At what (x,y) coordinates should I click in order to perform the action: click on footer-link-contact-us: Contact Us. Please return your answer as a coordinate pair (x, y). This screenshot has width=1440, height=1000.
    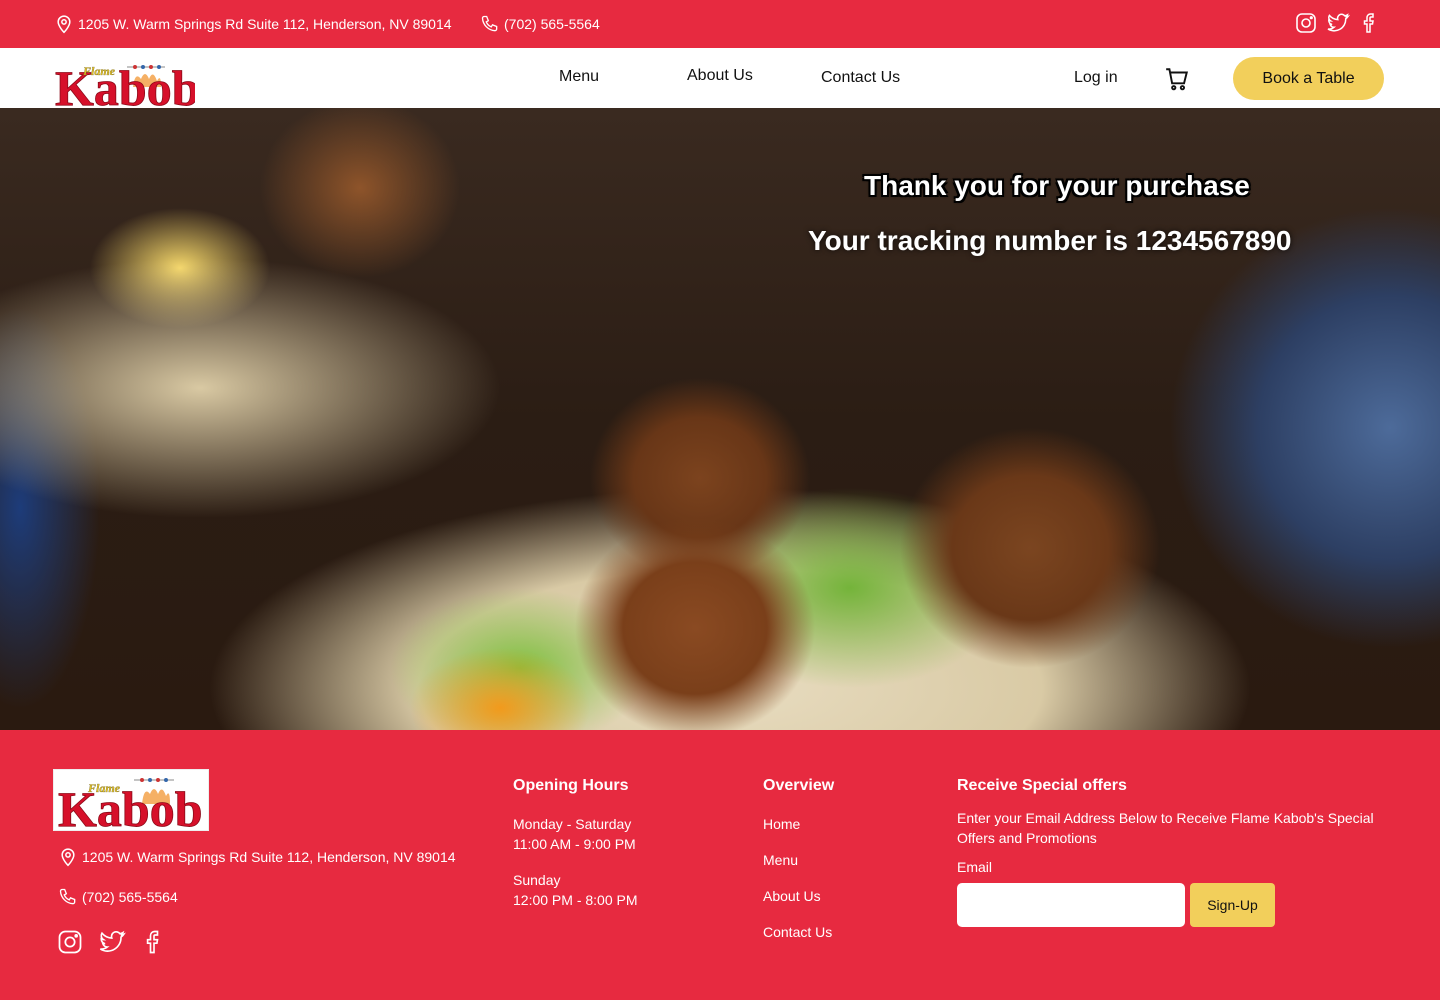
    Looking at the image, I should click on (797, 932).